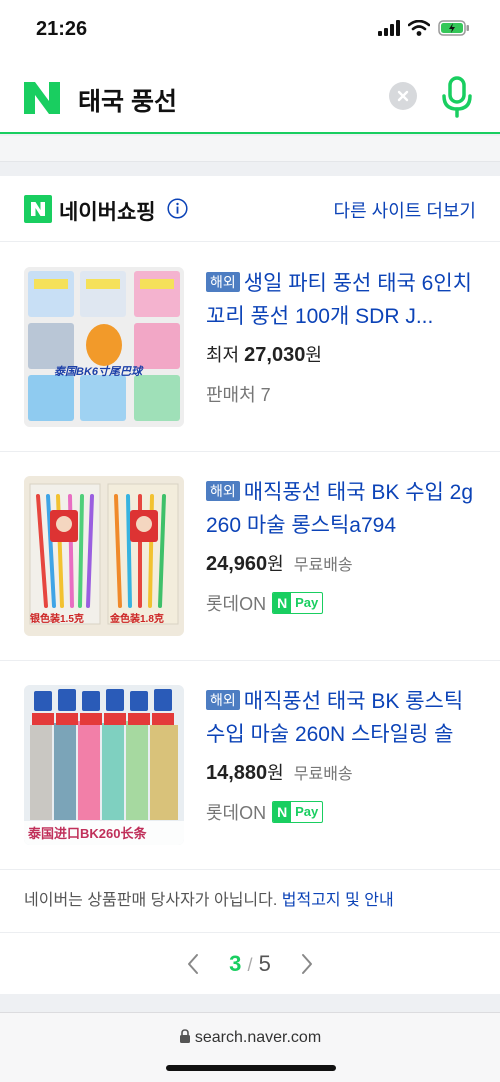 The width and height of the screenshot is (500, 1082). I want to click on browser-bar: search.naver.com, so click(250, 1047).